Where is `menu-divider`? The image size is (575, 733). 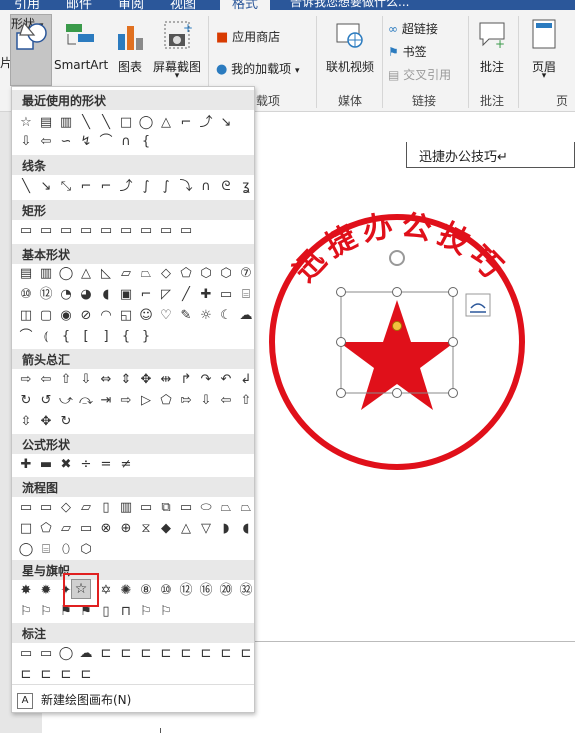 menu-divider is located at coordinates (133, 684).